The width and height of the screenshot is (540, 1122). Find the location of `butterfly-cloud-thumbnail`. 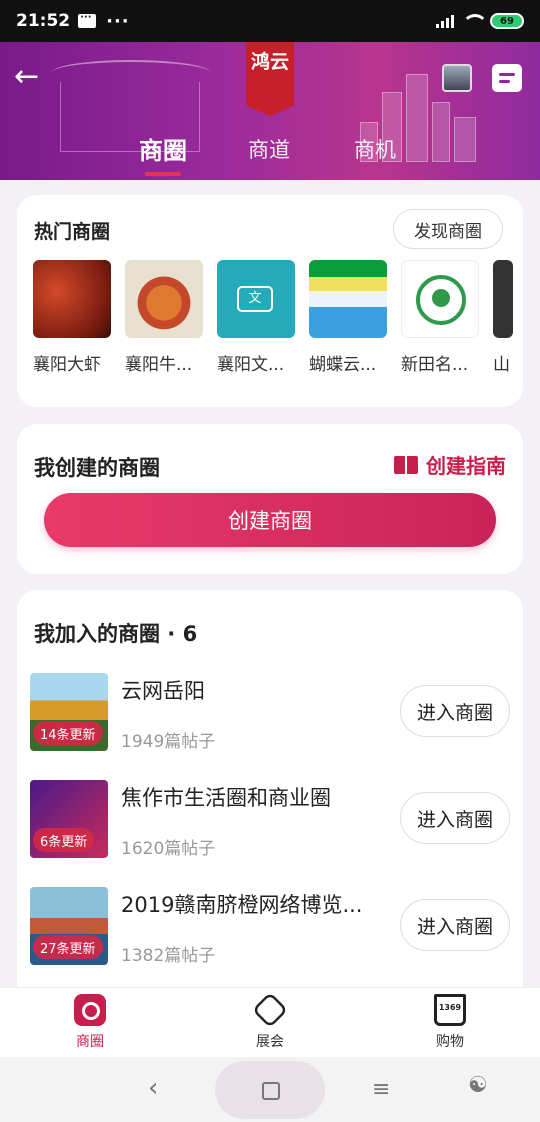

butterfly-cloud-thumbnail is located at coordinates (348, 299).